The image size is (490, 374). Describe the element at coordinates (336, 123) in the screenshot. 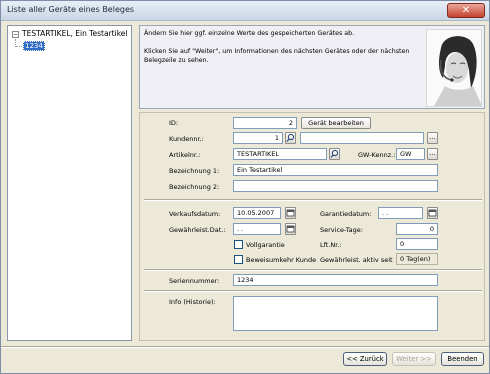

I see `edit-device-button: Gerät bearbeiten` at that location.